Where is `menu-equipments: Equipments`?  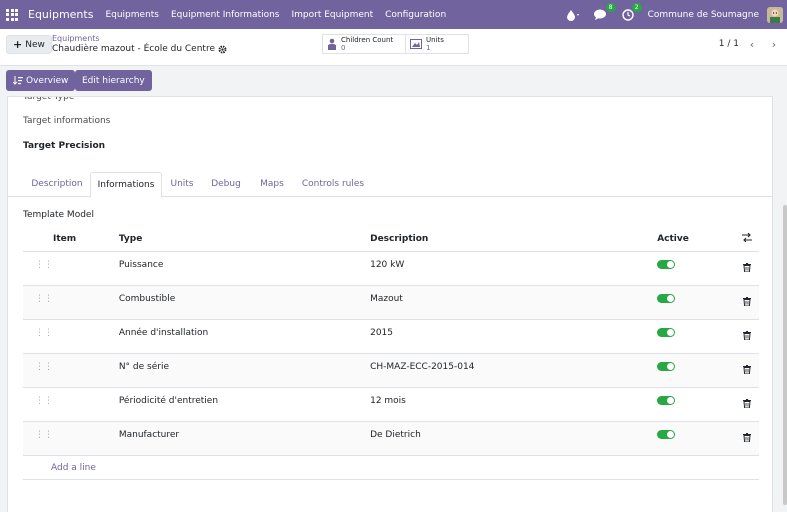
menu-equipments: Equipments is located at coordinates (132, 15).